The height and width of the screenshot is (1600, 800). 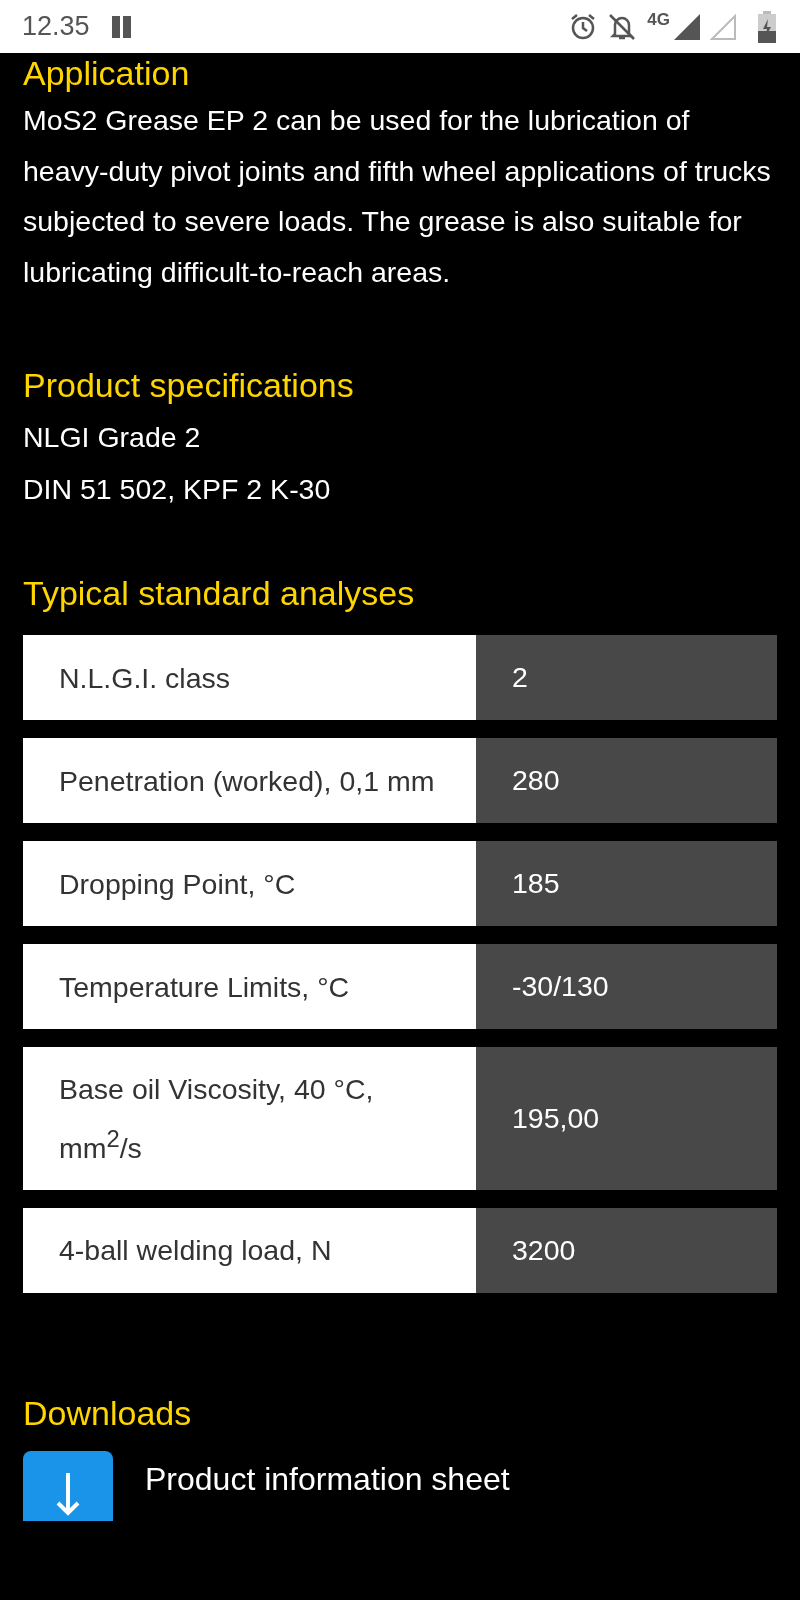 I want to click on pause-icon, so click(x=121, y=26).